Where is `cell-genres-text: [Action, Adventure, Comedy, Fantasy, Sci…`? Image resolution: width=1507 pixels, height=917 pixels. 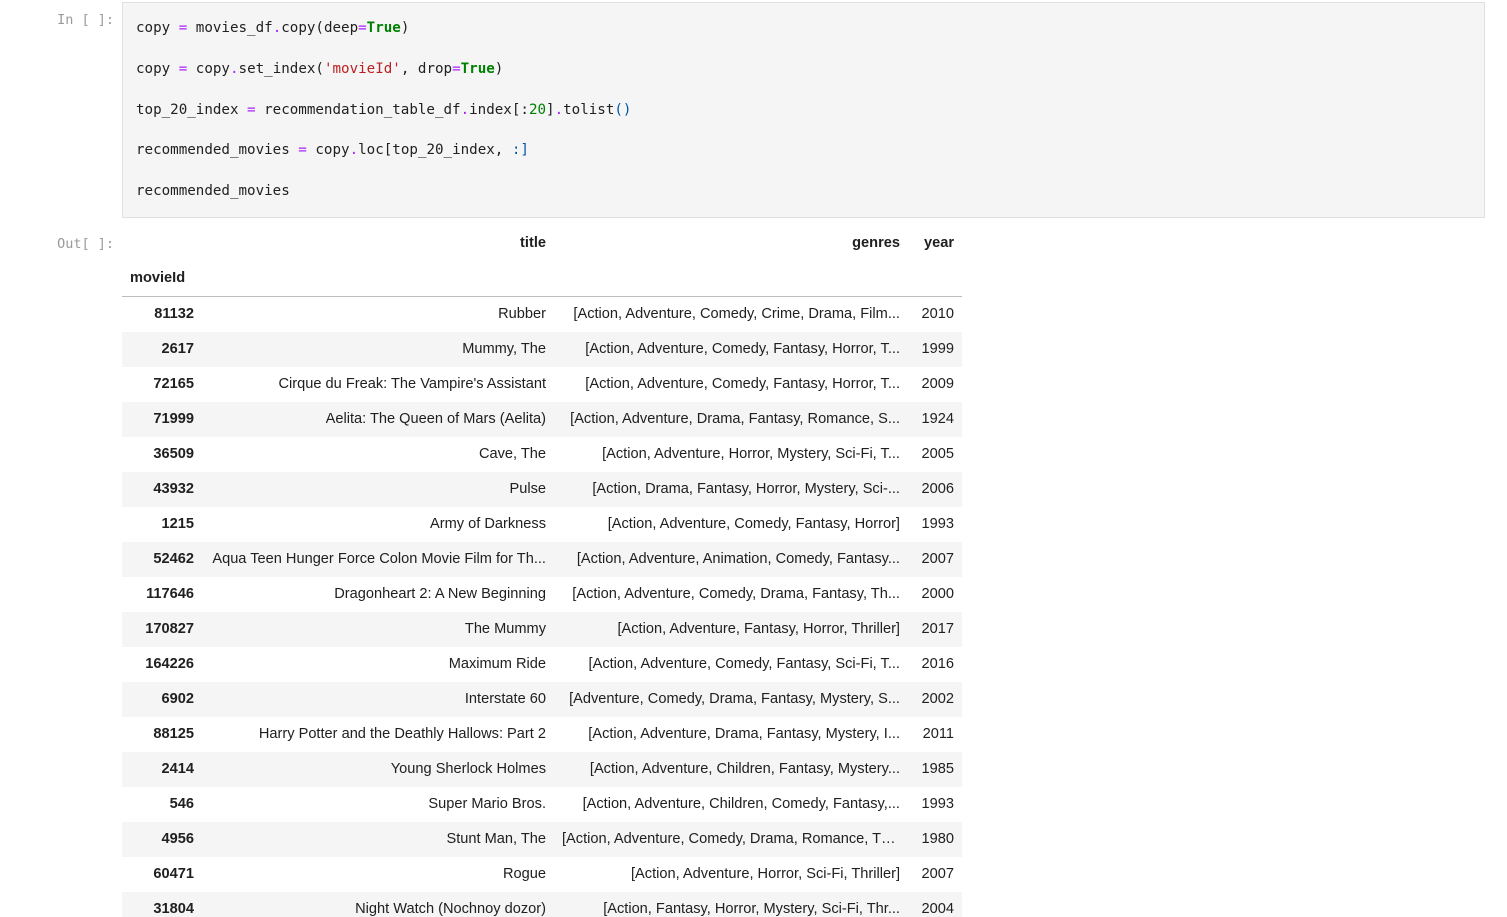 cell-genres-text: [Action, Adventure, Comedy, Fantasy, Sci… is located at coordinates (744, 664).